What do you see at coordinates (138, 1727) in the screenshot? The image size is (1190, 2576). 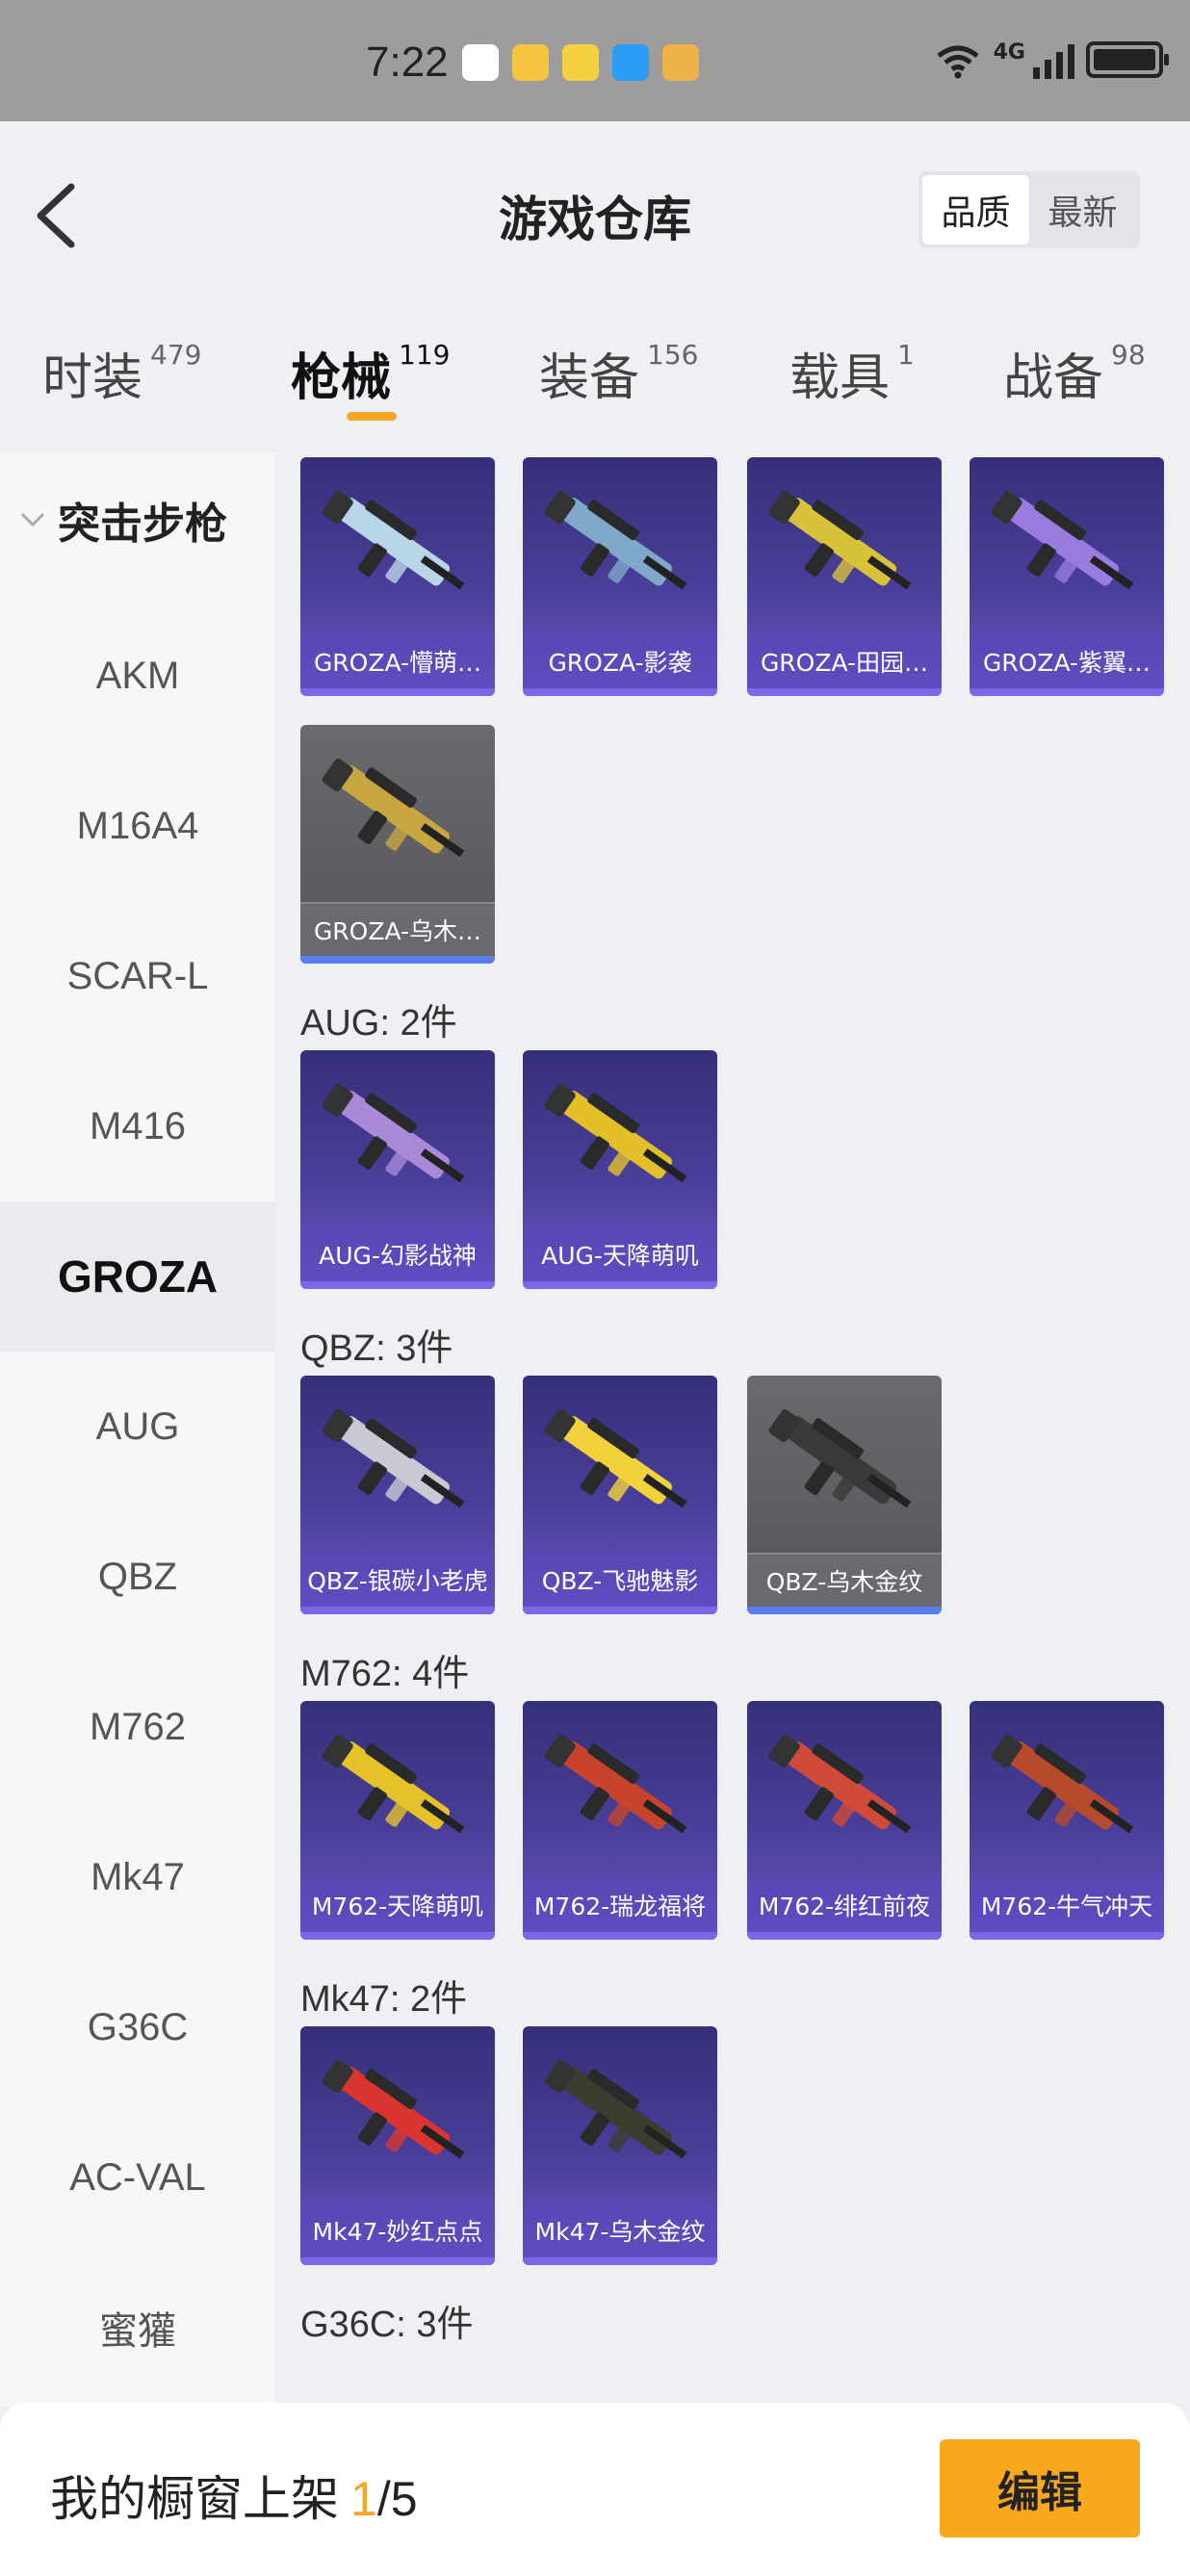 I see `sidebar-item-m762: M762` at bounding box center [138, 1727].